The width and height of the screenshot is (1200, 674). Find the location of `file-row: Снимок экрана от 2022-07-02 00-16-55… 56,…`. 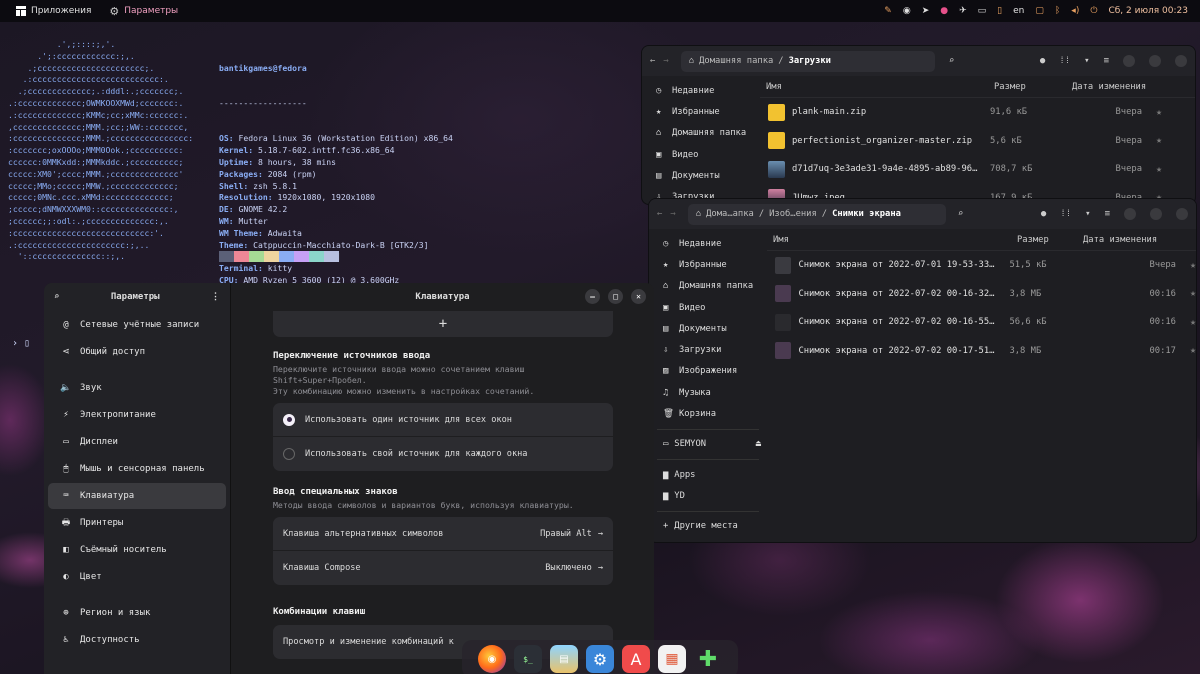

file-row: Снимок экрана от 2022-07-02 00-16-55… 56,… is located at coordinates (981, 322).